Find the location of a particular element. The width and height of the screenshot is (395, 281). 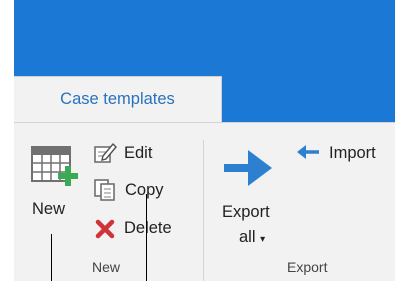

arrow-left-icon is located at coordinates (308, 152).